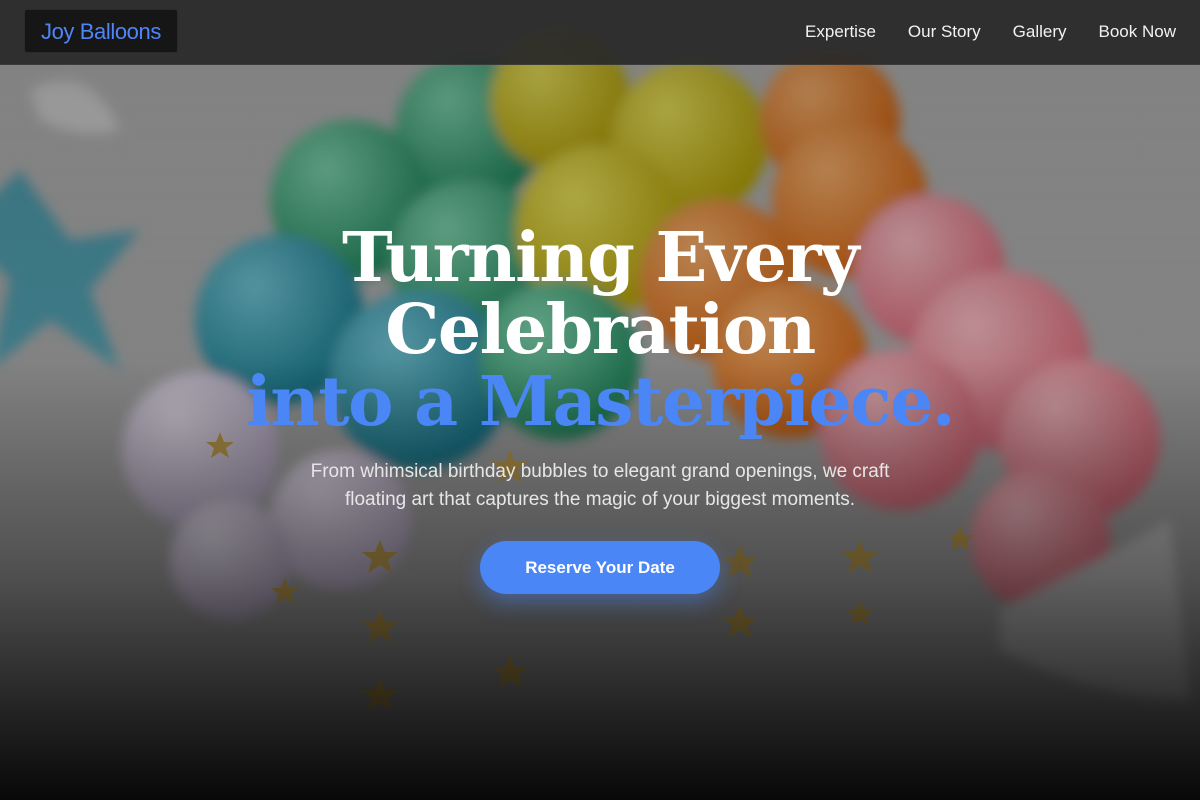  Describe the element at coordinates (601, 258) in the screenshot. I see `headline-line-1: Turning Every` at that location.